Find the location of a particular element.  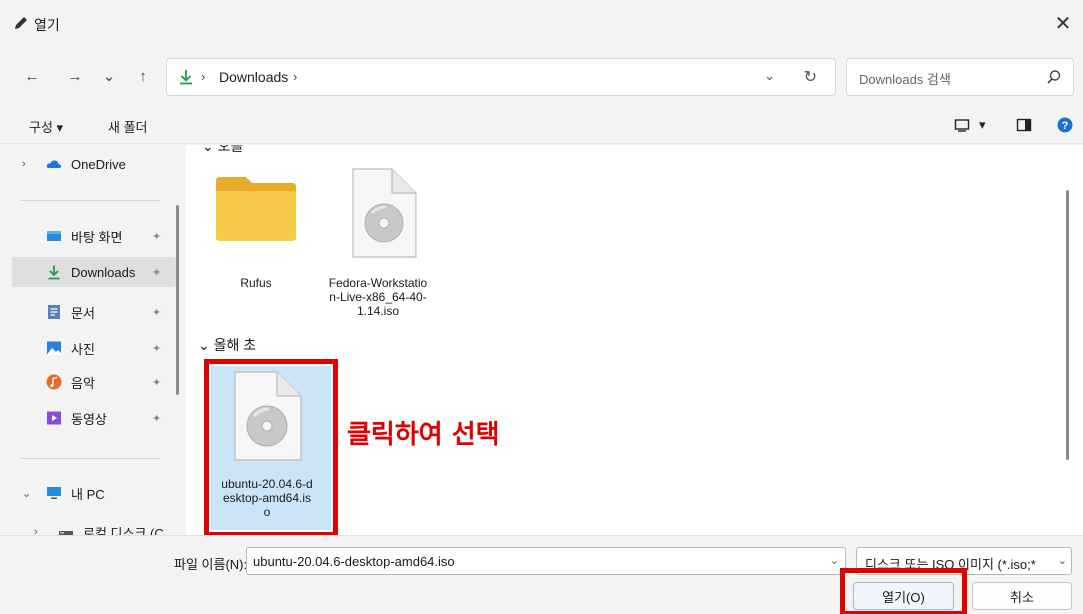

sidebar-item-local-disk: › 로컬 디스크 (C is located at coordinates (92, 526).